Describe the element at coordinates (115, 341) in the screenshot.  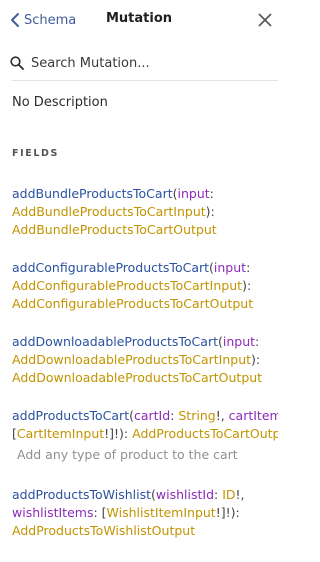
I see `field-name: addDownloadableProductsToCart` at that location.